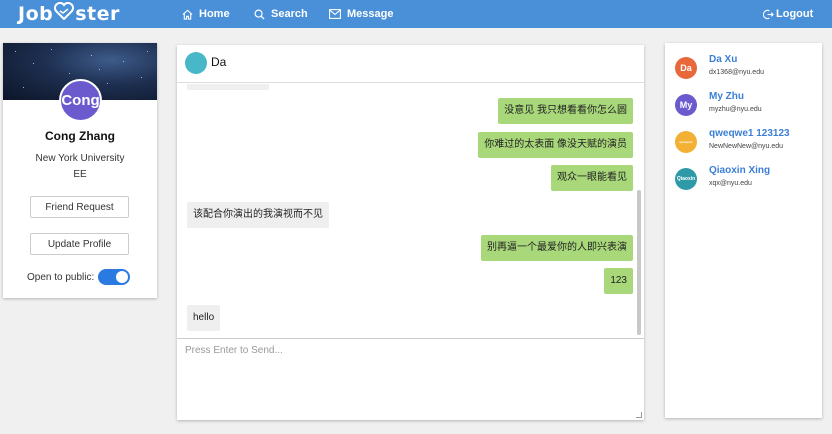 The height and width of the screenshot is (434, 832). I want to click on contact-name: Da, so click(219, 62).